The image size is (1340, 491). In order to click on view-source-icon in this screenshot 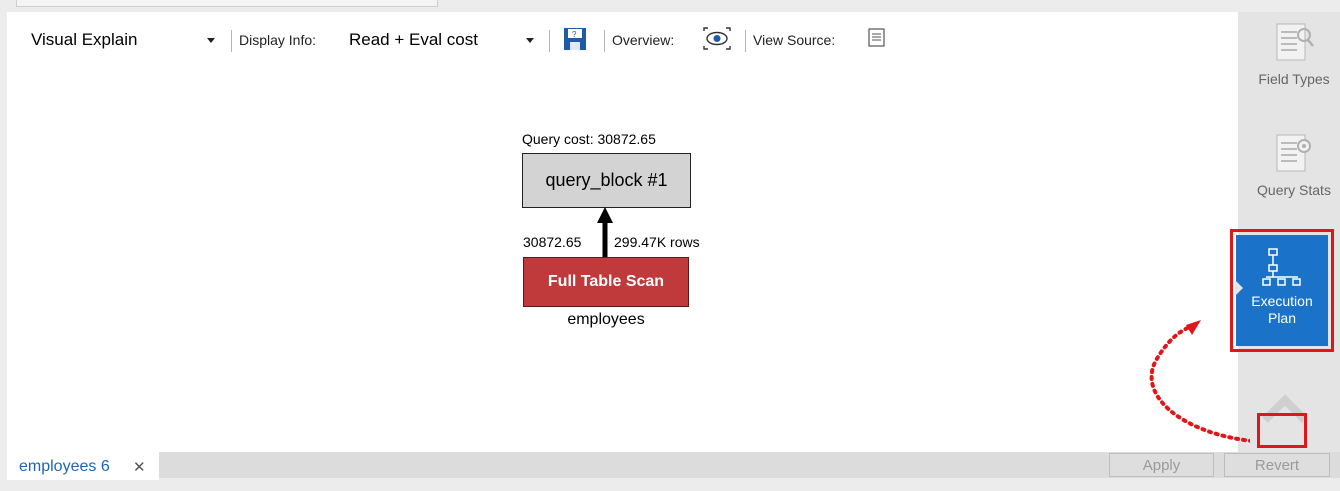, I will do `click(877, 39)`.